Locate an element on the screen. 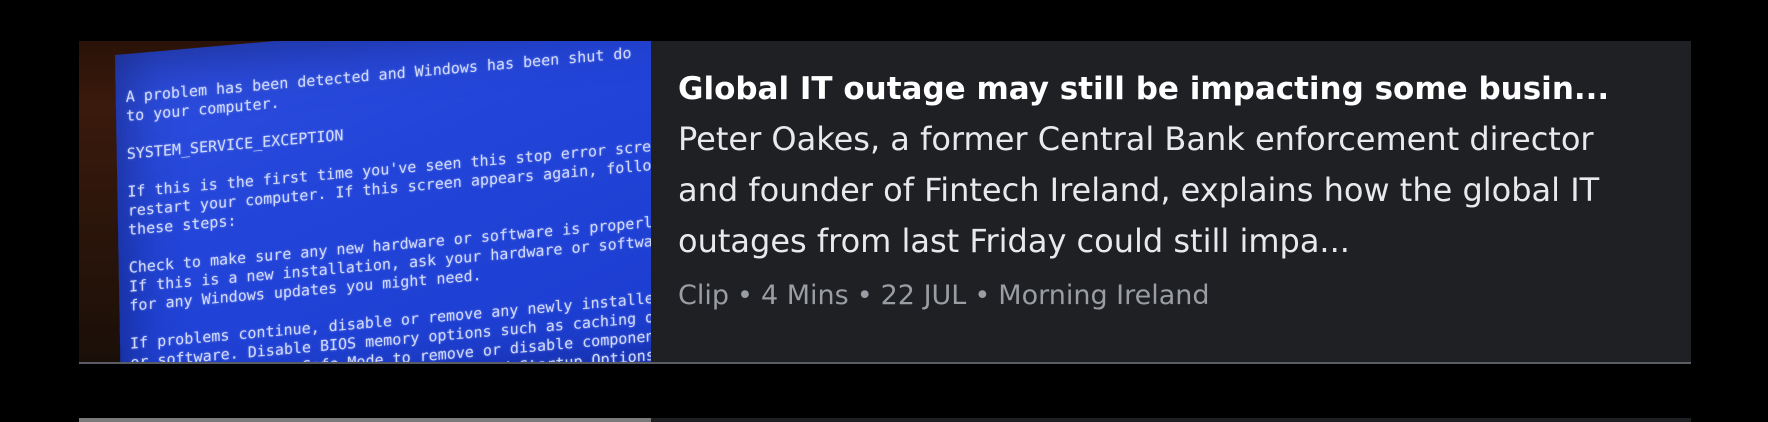  next-card-thumbnail-edge is located at coordinates (365, 420).